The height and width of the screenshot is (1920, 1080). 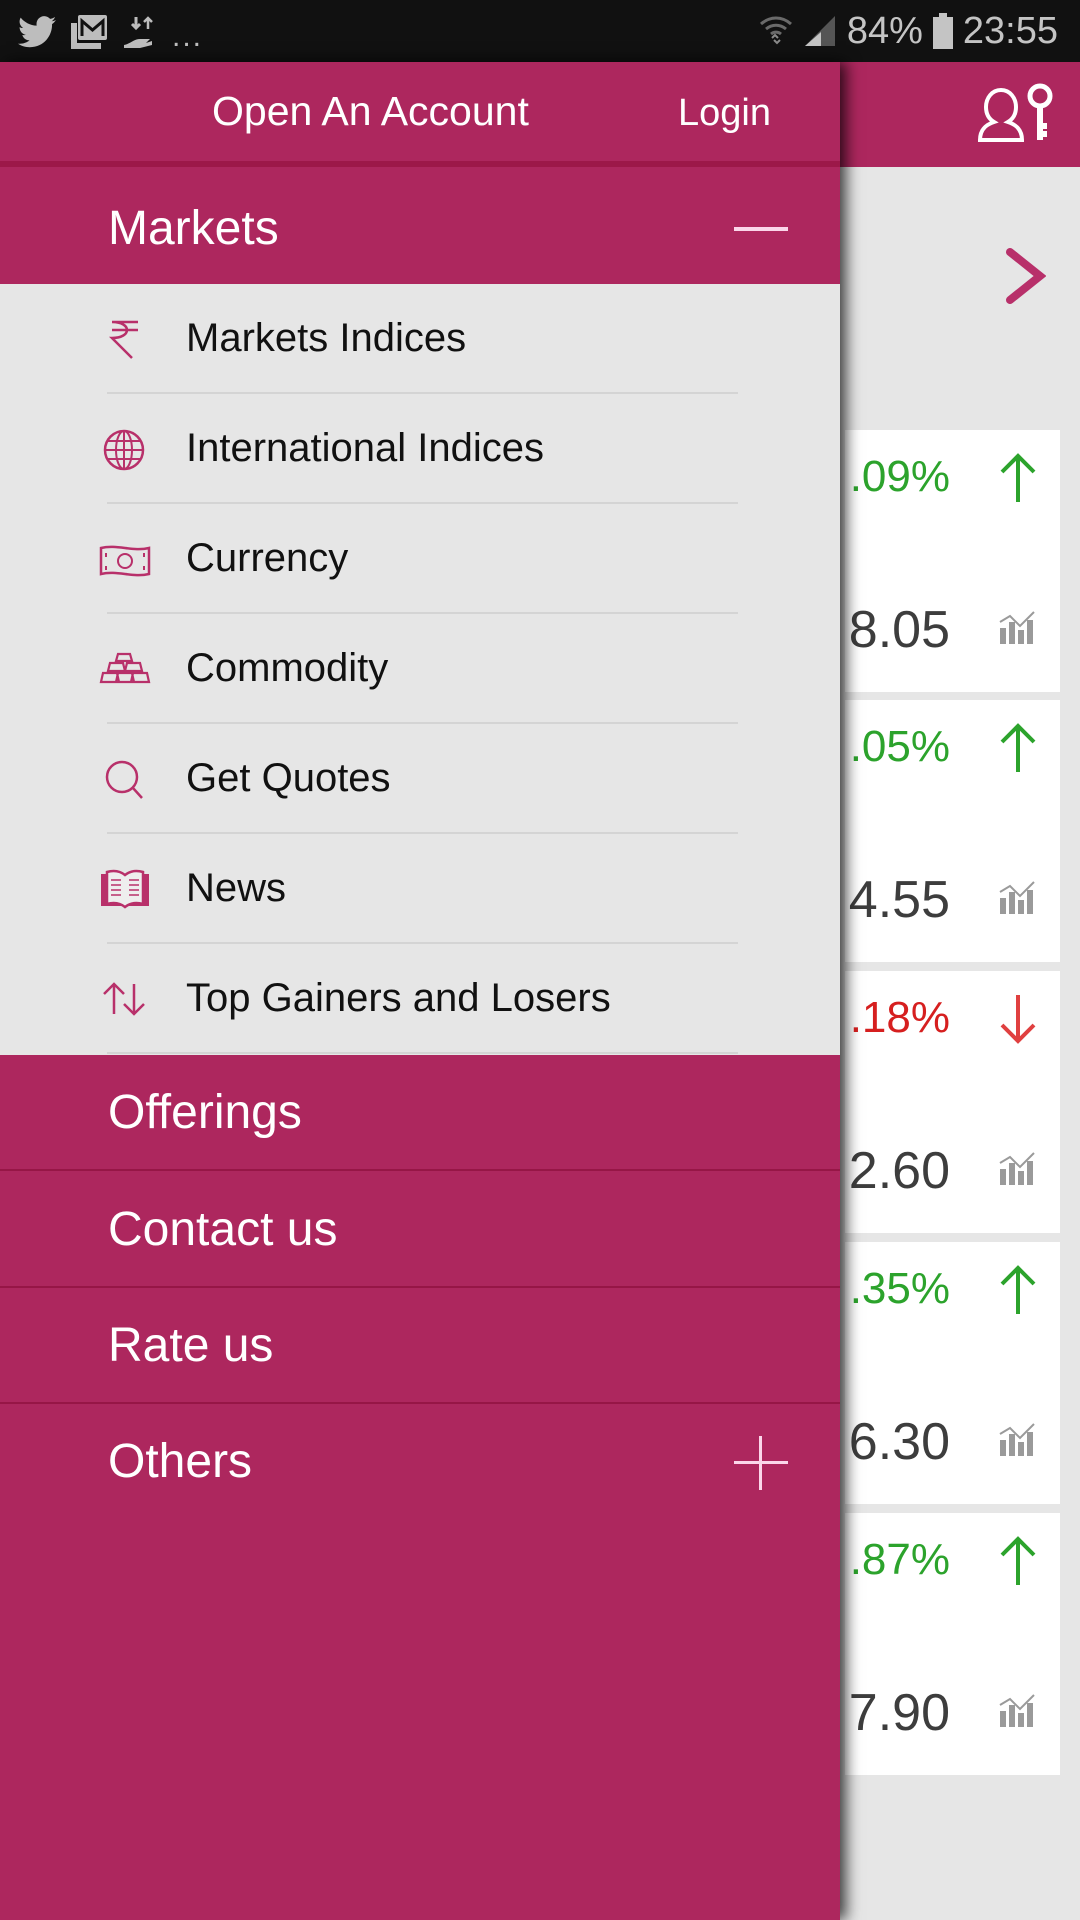 I want to click on menu-item-label: Rate us, so click(x=191, y=1345).